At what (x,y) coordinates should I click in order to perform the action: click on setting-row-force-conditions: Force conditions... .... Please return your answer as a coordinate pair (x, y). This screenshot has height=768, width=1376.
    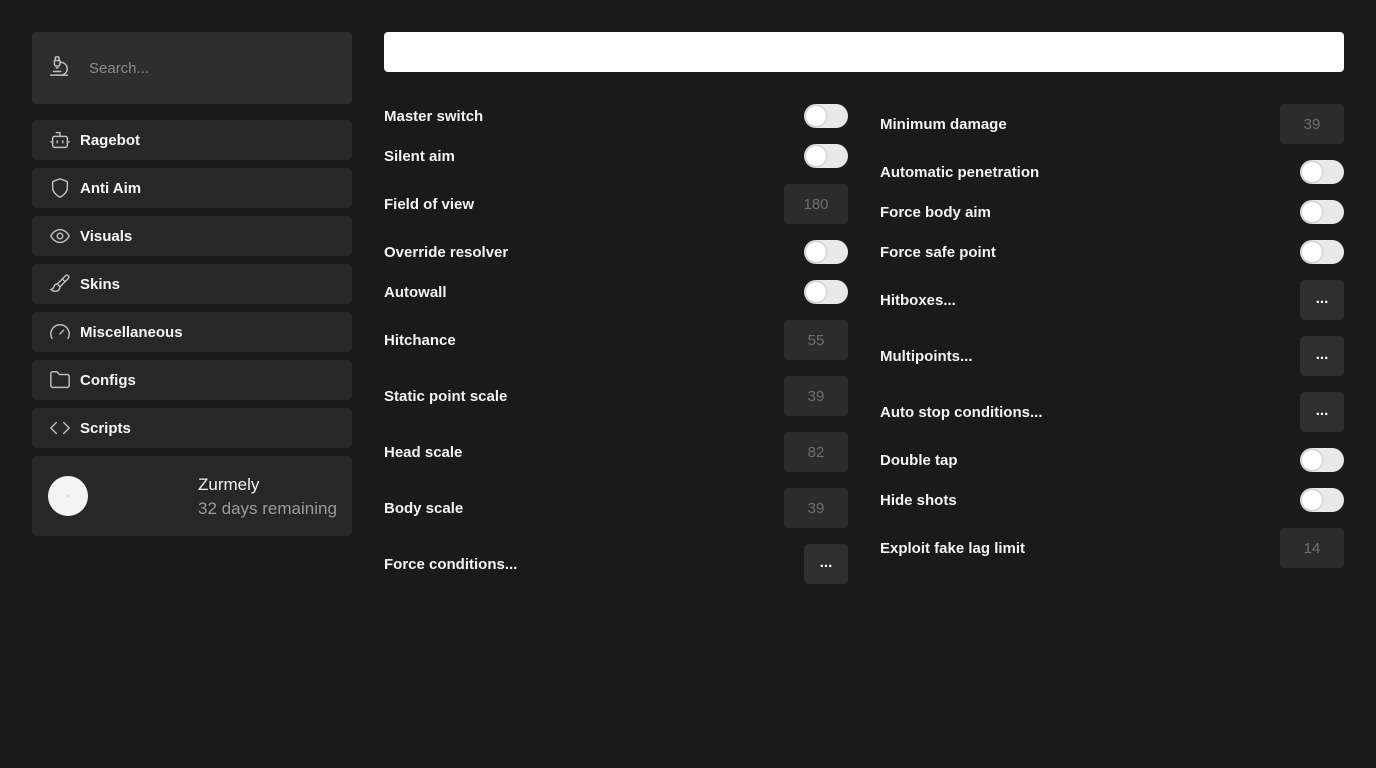
    Looking at the image, I should click on (616, 564).